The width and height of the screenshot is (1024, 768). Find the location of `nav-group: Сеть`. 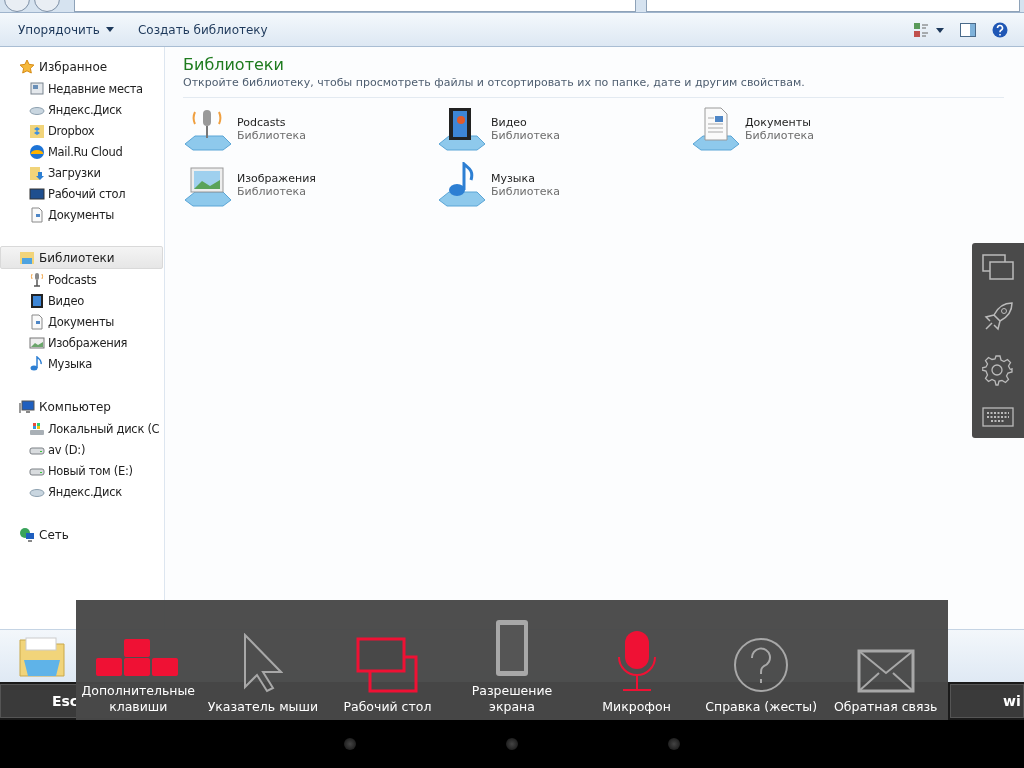

nav-group: Сеть is located at coordinates (81, 534).